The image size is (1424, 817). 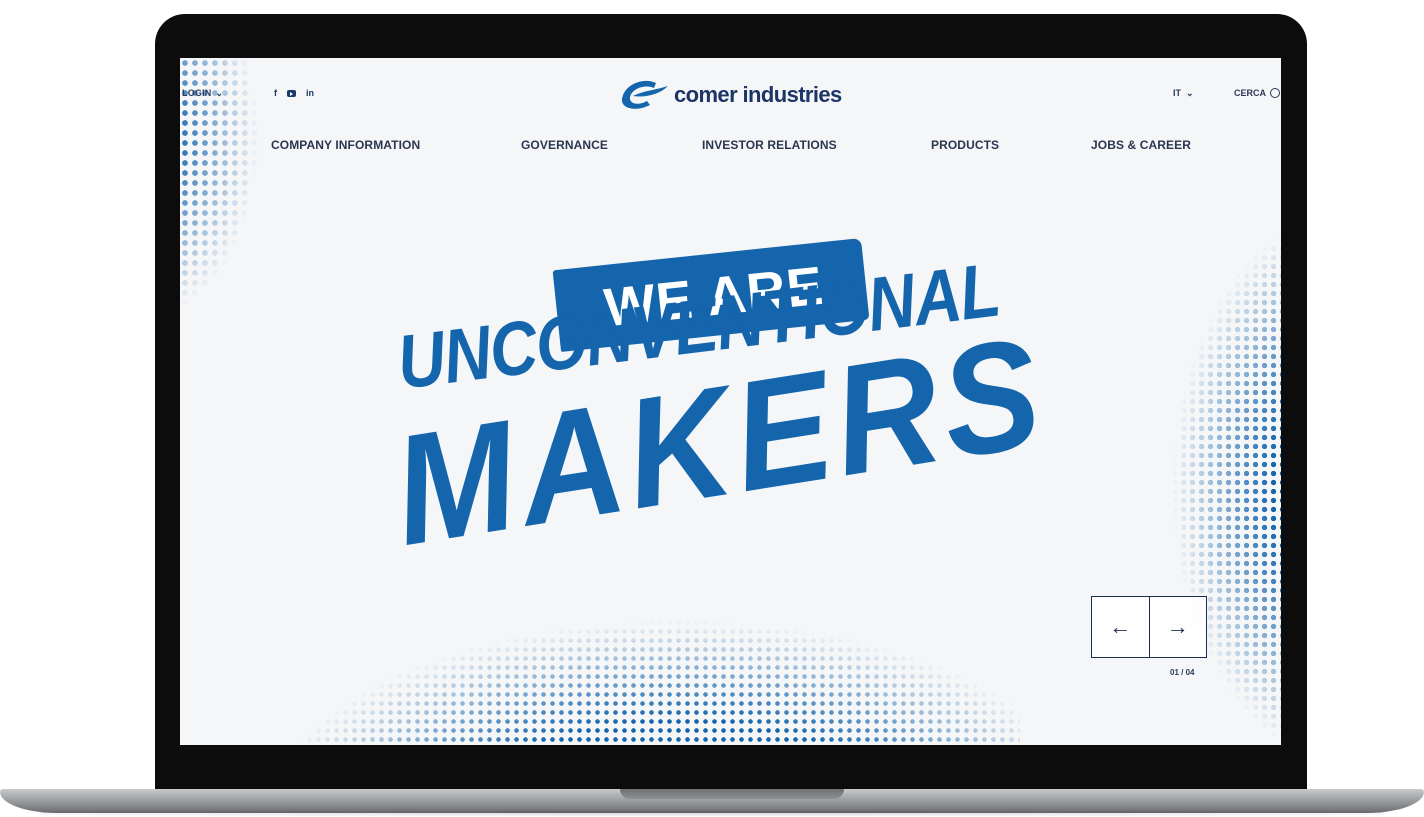 I want to click on slider-prev-button: ←, so click(x=1120, y=627).